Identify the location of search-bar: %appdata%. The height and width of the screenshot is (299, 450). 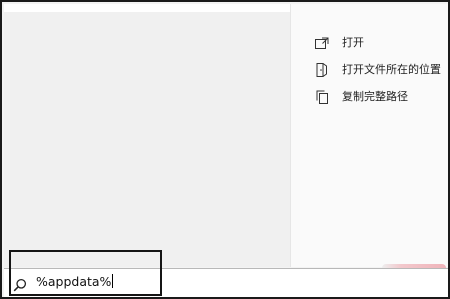
(226, 282).